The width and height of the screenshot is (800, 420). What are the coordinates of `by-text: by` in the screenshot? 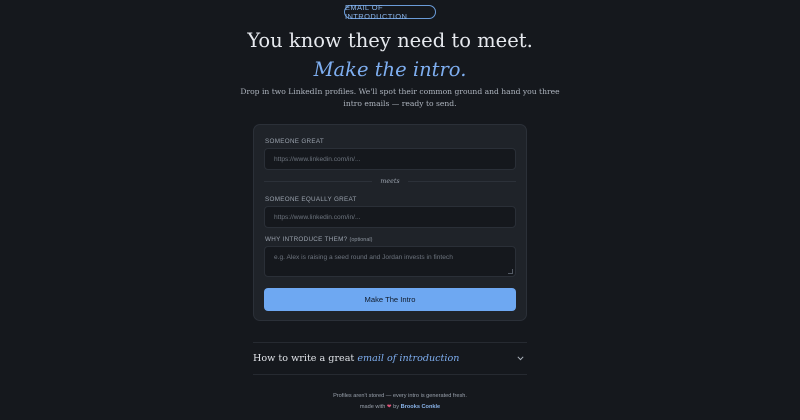 It's located at (396, 407).